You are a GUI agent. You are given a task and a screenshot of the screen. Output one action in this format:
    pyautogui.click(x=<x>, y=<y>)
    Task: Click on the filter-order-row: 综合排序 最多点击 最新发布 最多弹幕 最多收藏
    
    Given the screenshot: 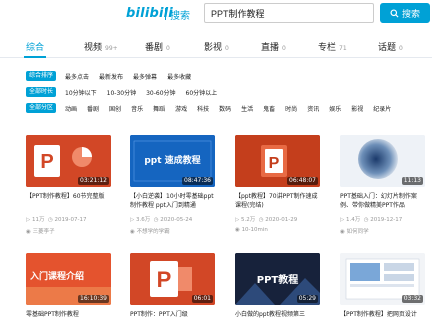 What is the action you would take?
    pyautogui.click(x=113, y=76)
    